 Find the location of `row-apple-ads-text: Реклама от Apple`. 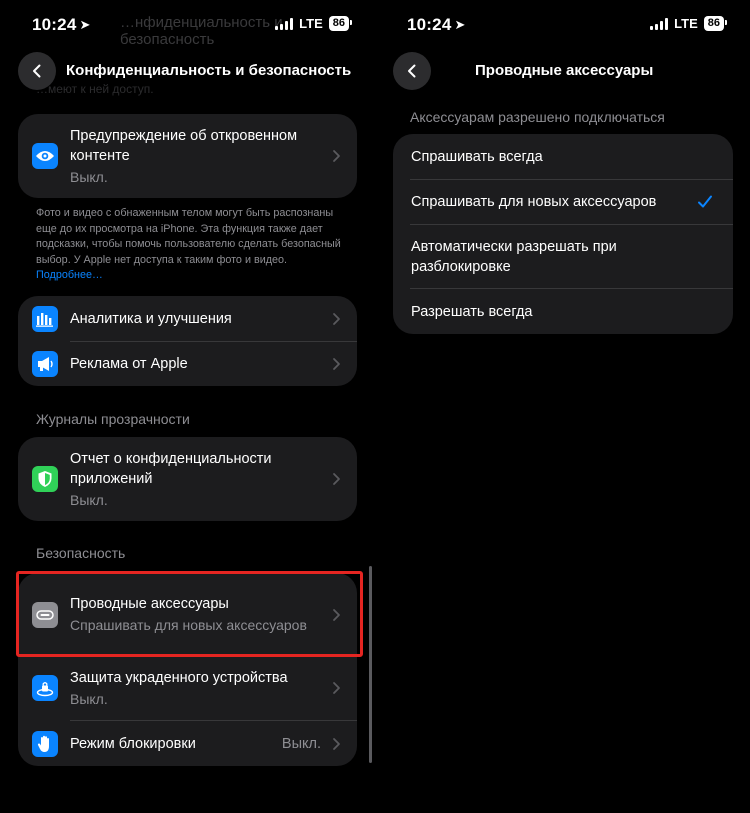

row-apple-ads-text: Реклама от Apple is located at coordinates (204, 364).